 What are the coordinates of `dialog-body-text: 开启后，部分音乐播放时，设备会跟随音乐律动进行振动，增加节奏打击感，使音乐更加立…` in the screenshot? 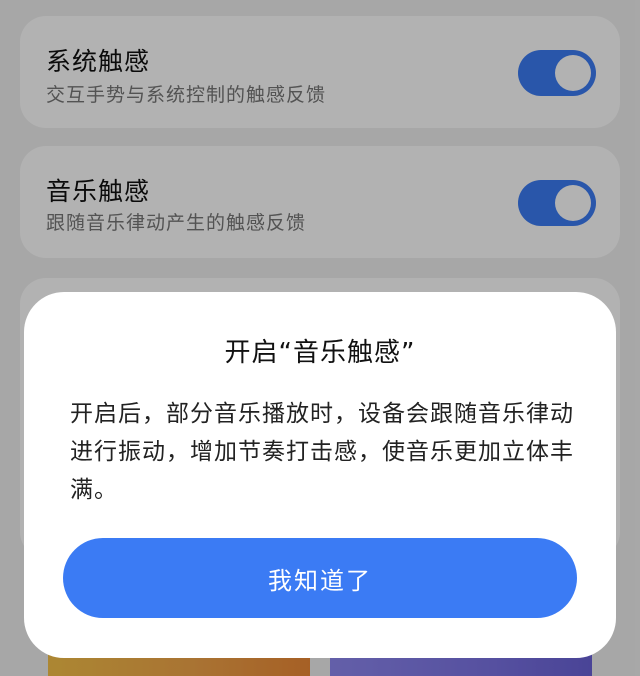 It's located at (322, 452).